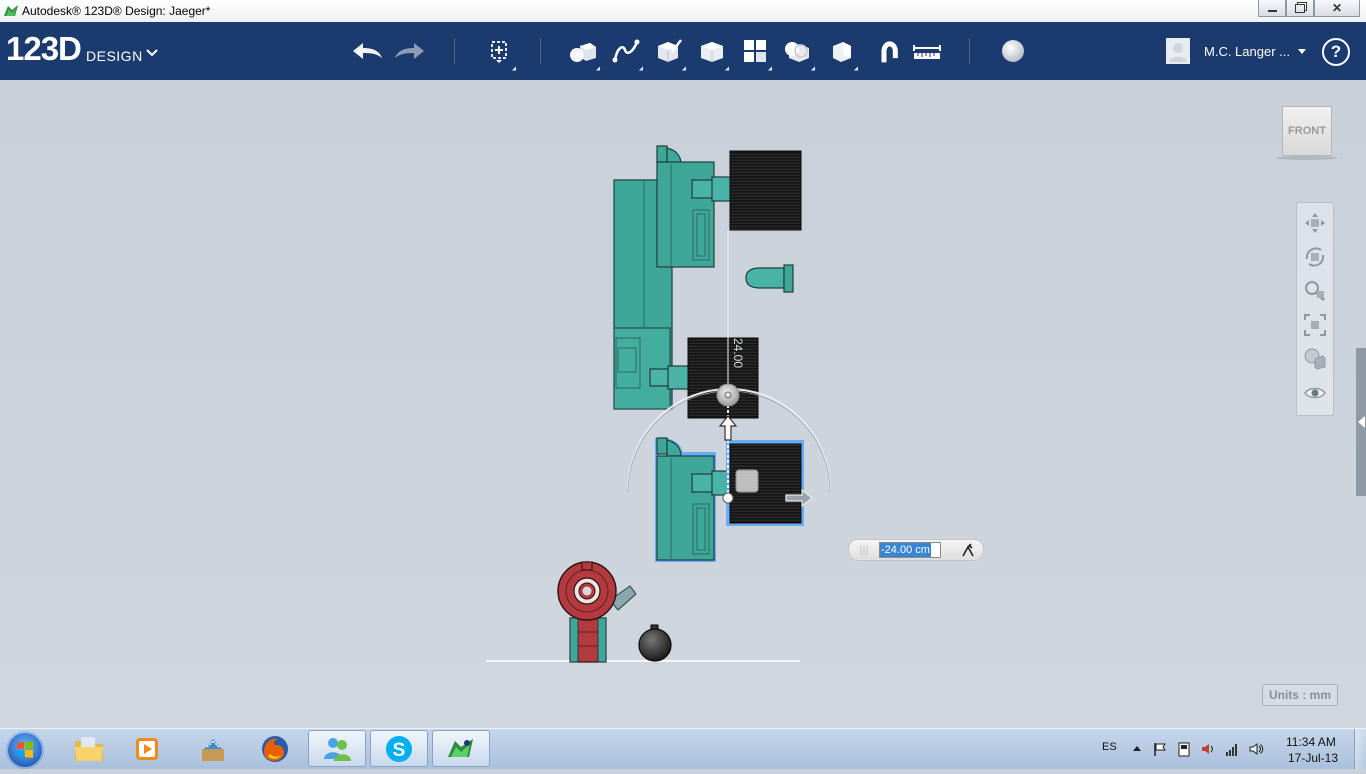 The image size is (1366, 774). What do you see at coordinates (1272, 11) in the screenshot?
I see `minimize-icon` at bounding box center [1272, 11].